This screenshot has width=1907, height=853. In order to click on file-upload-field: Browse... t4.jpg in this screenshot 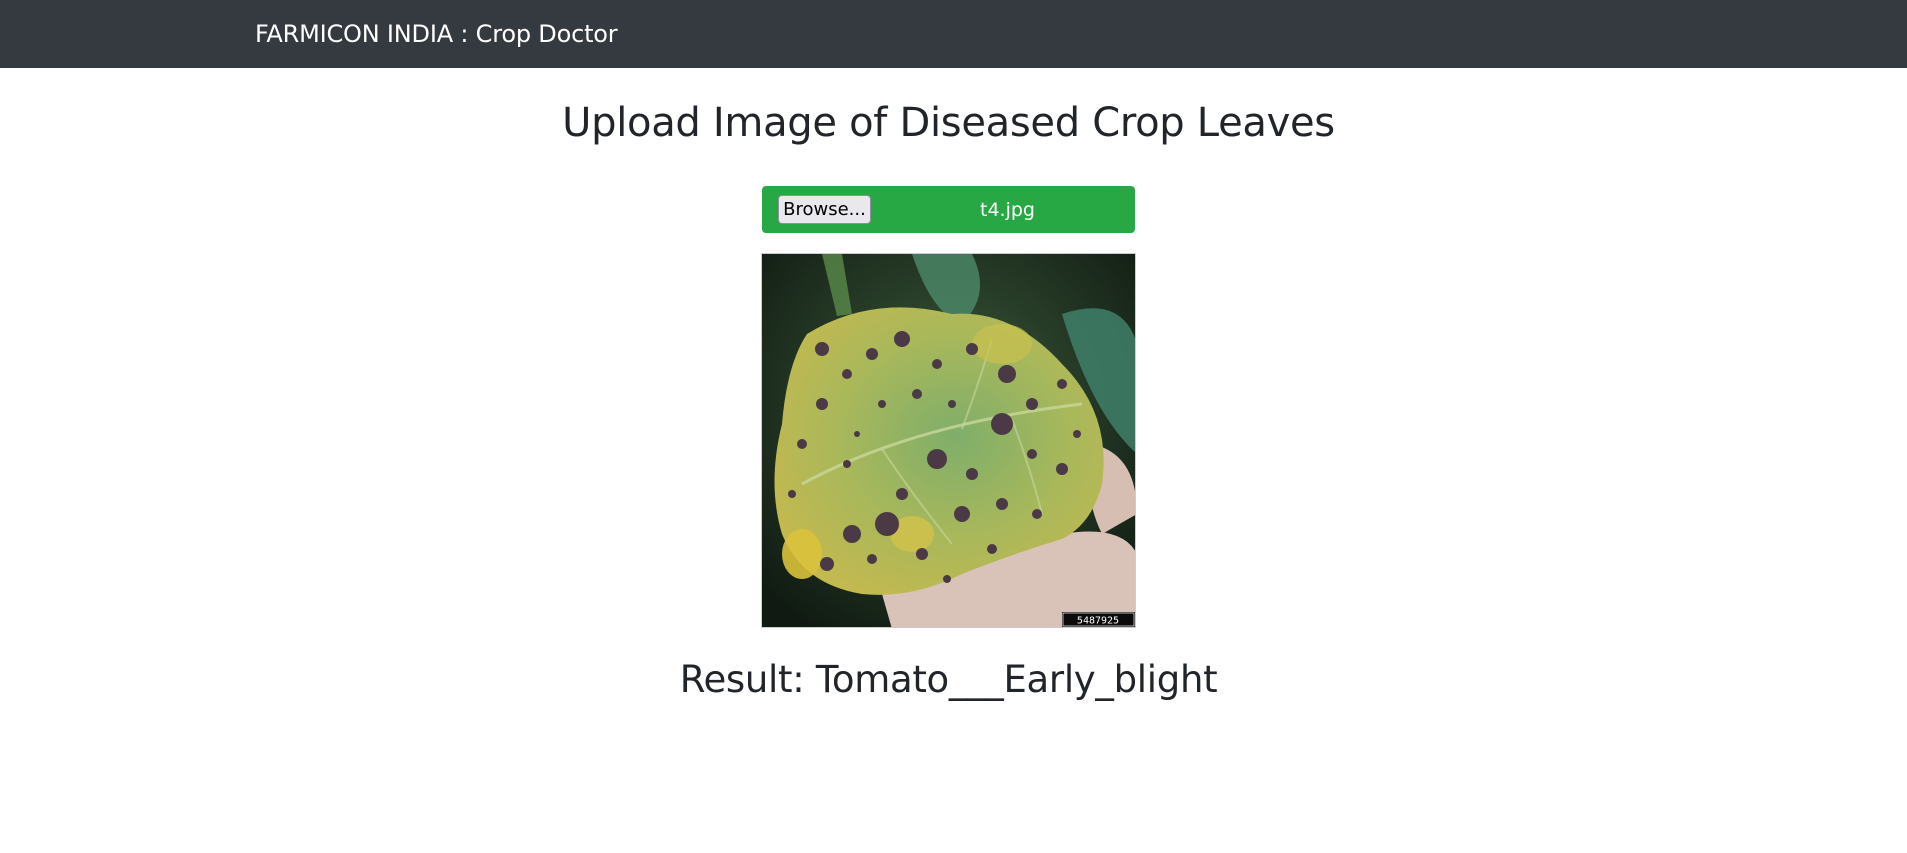, I will do `click(948, 209)`.